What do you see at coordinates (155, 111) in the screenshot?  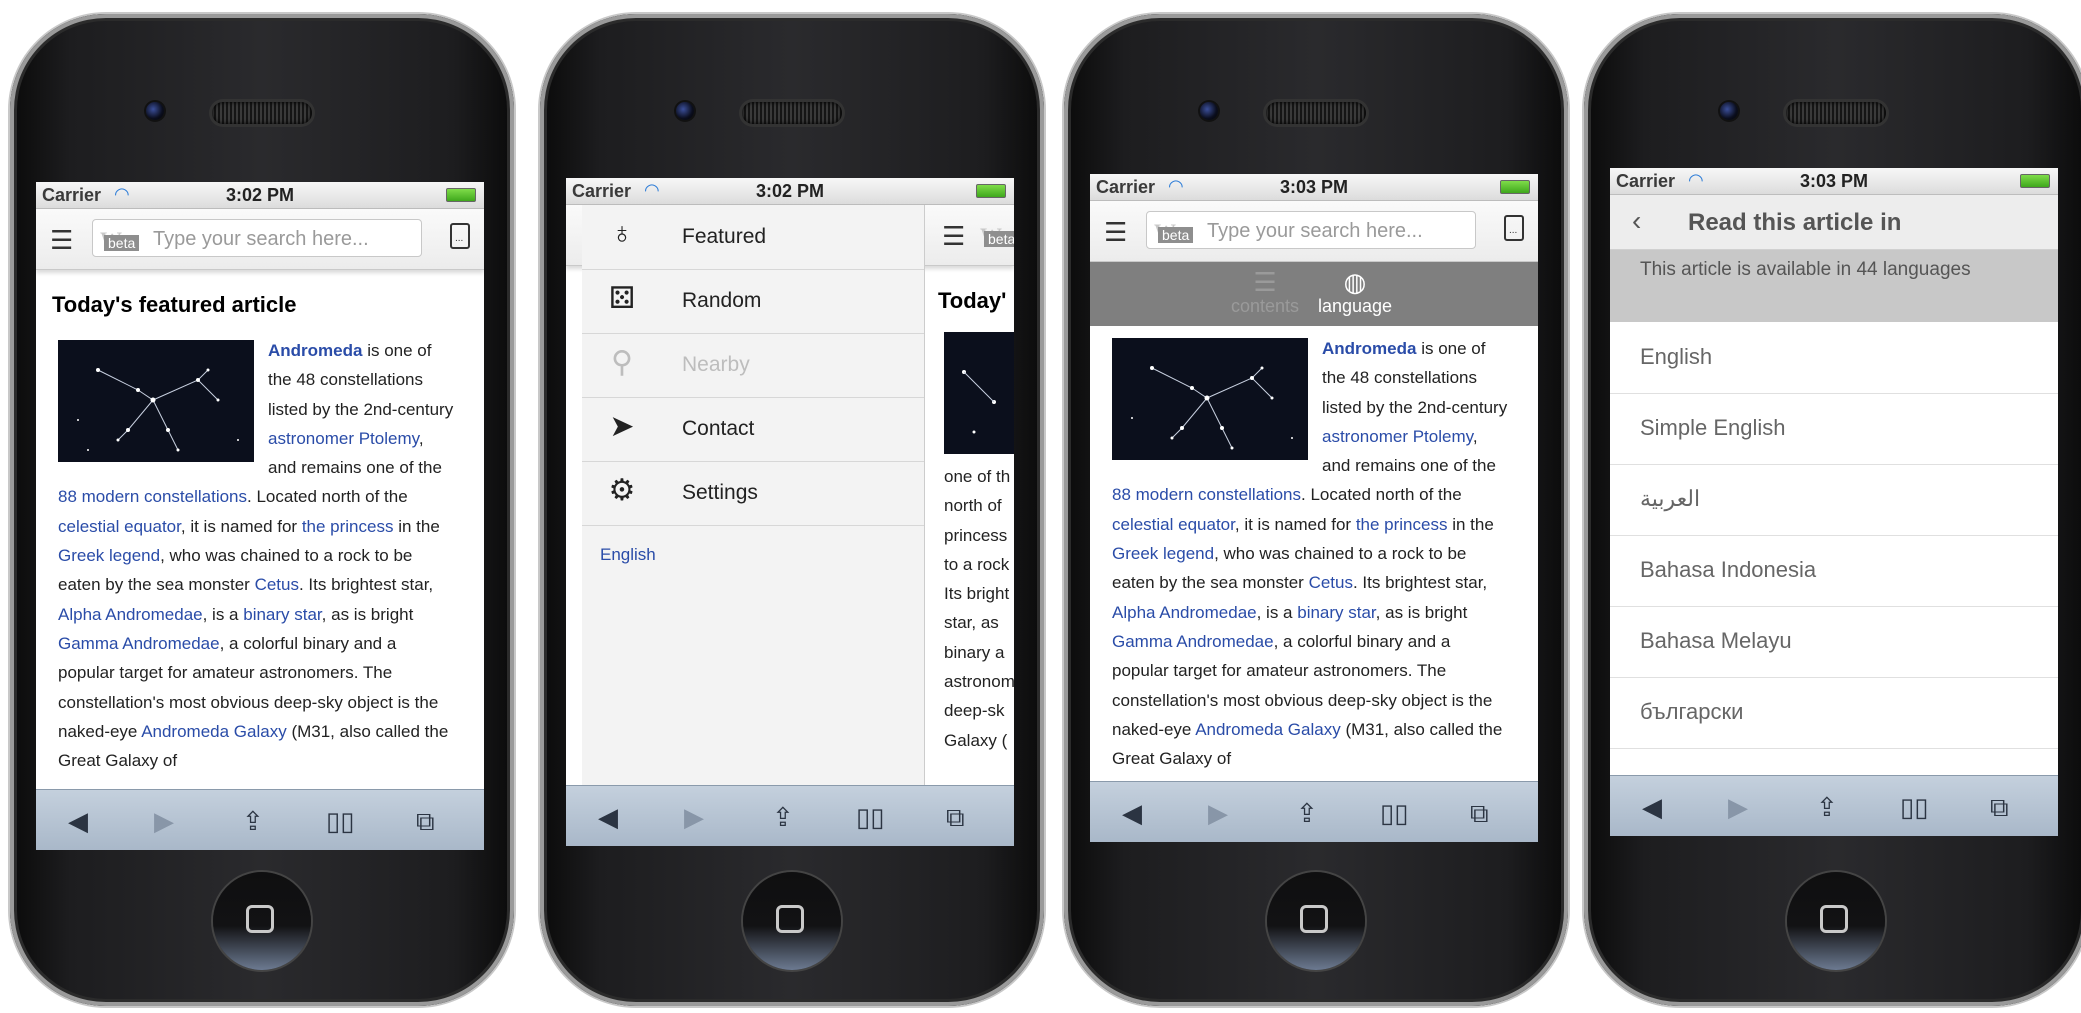 I see `camera-icon` at bounding box center [155, 111].